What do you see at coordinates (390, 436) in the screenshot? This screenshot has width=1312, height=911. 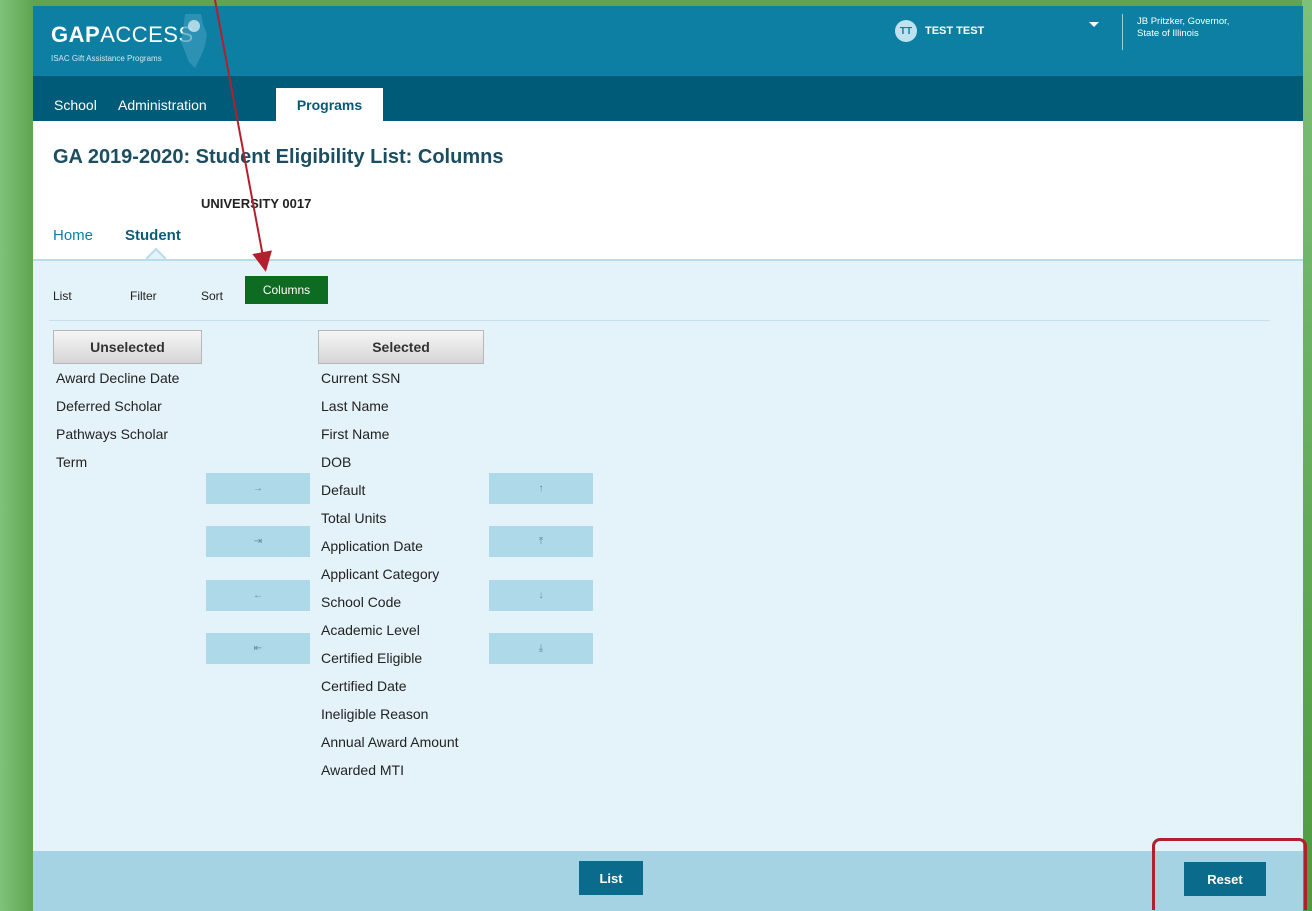 I see `list-item: First Name` at bounding box center [390, 436].